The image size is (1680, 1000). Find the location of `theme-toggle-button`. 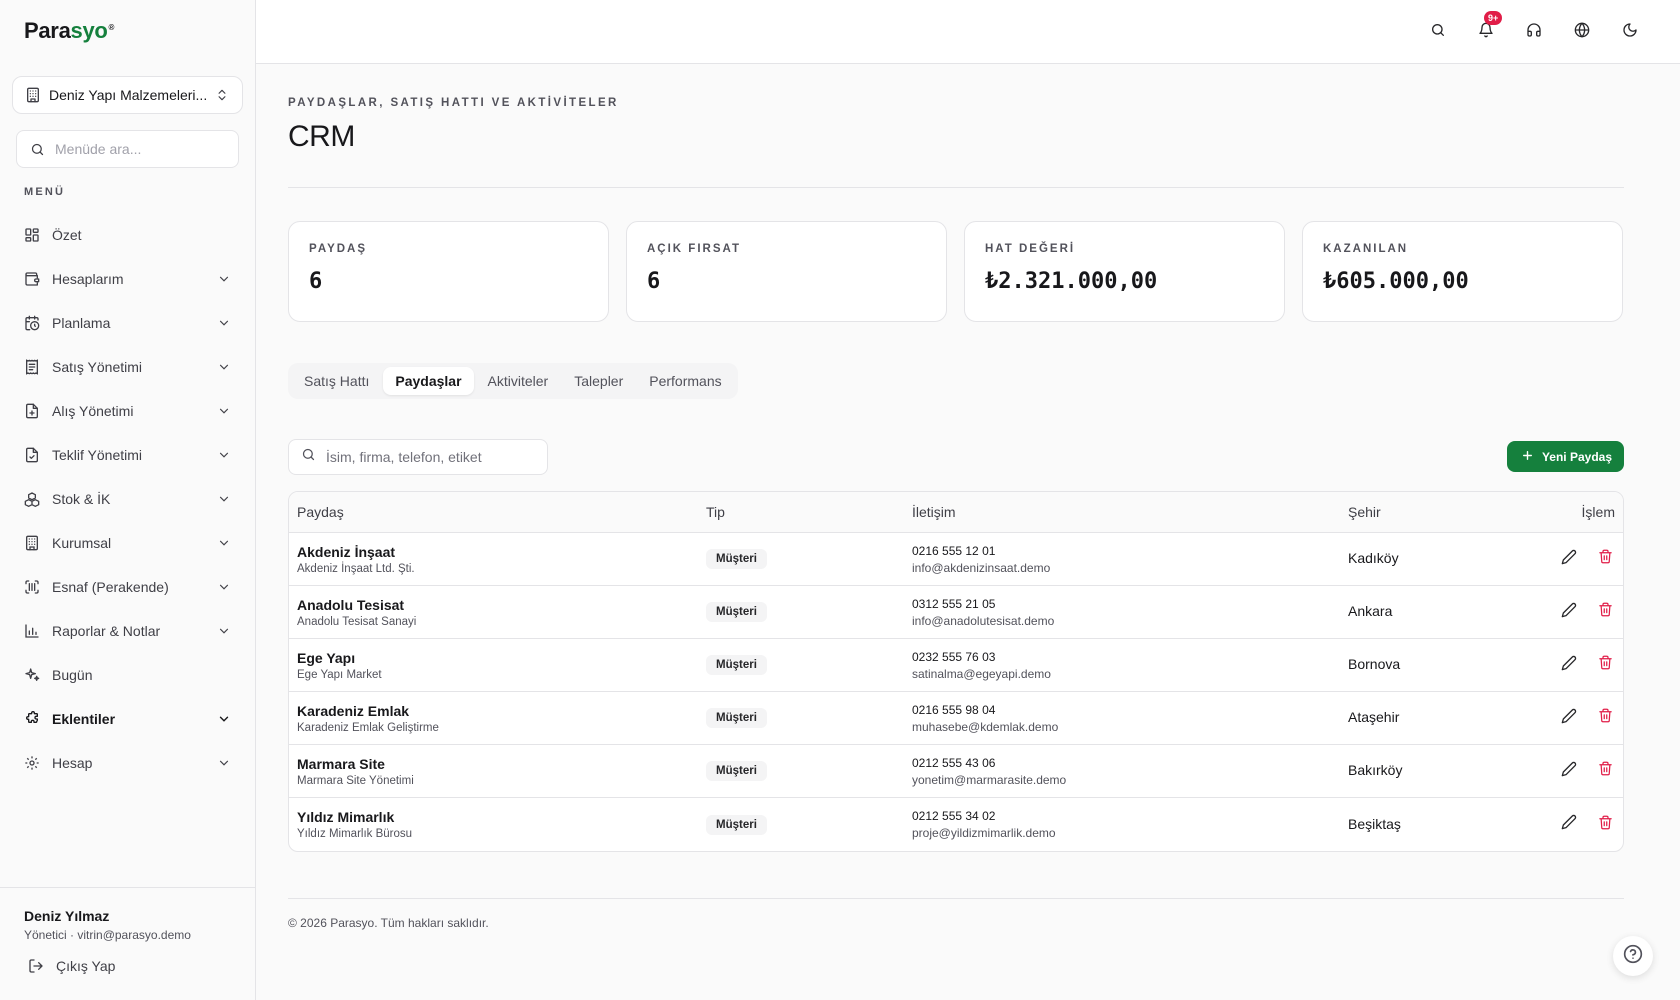

theme-toggle-button is located at coordinates (1630, 32).